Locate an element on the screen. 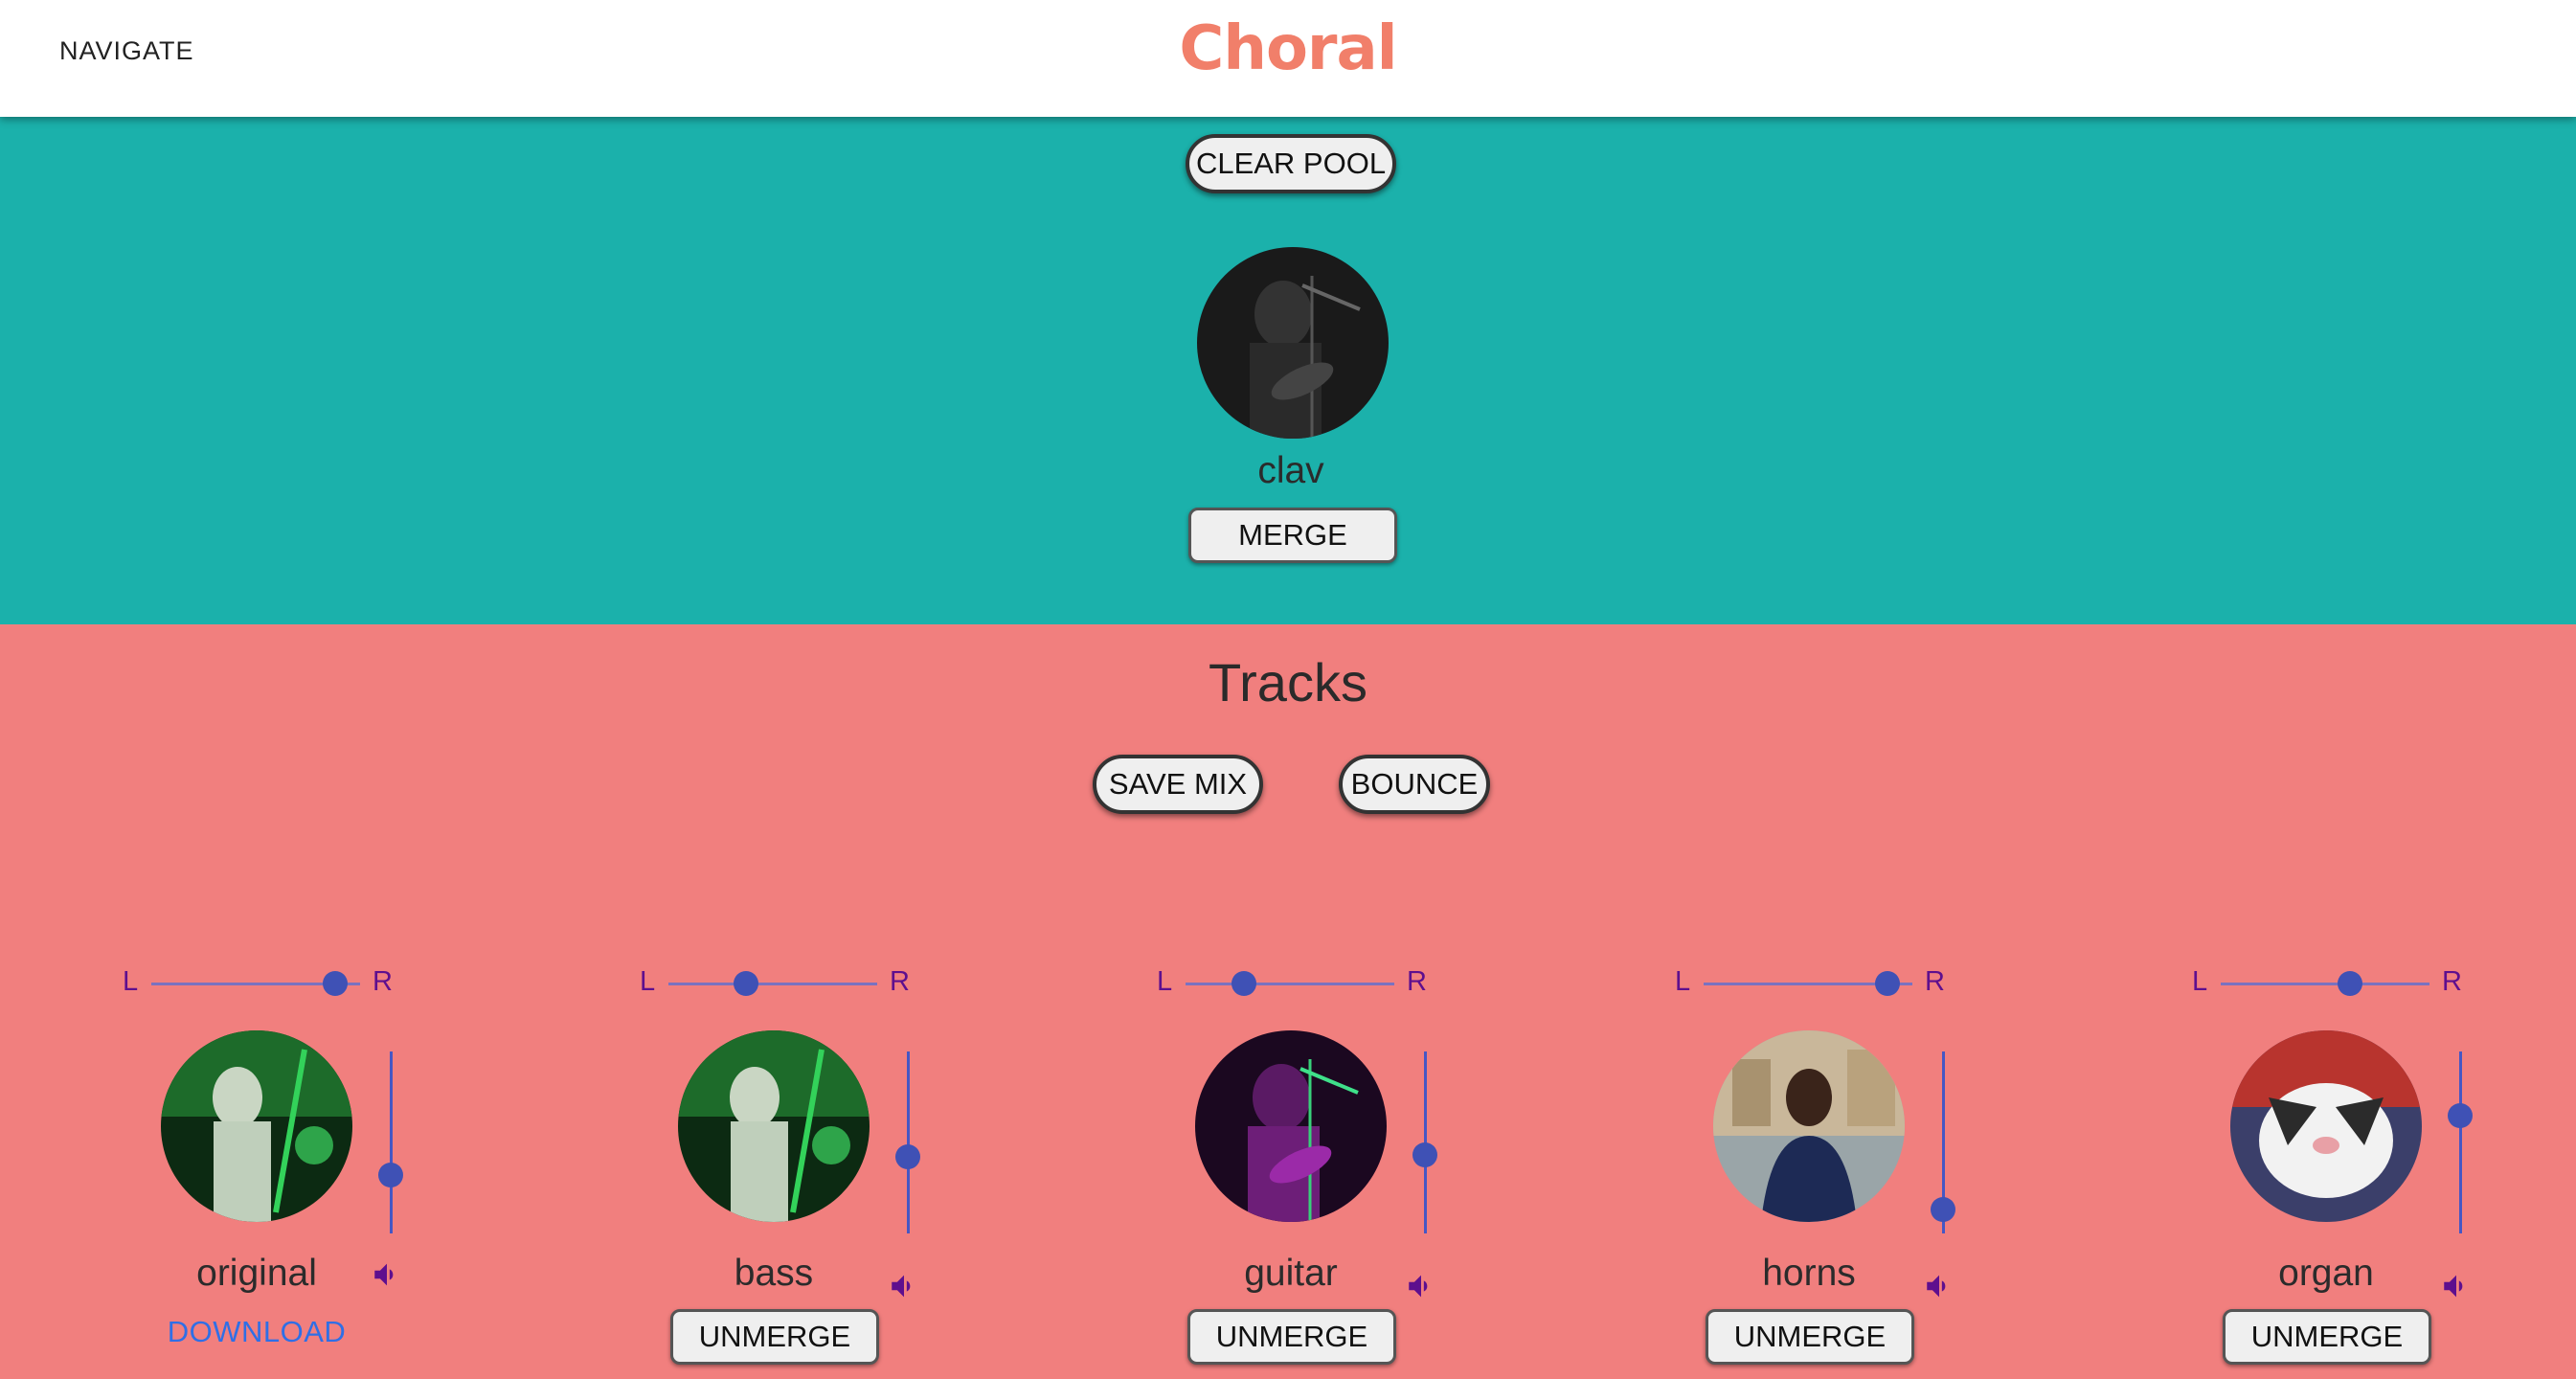  merge-button: MERGE is located at coordinates (1292, 535).